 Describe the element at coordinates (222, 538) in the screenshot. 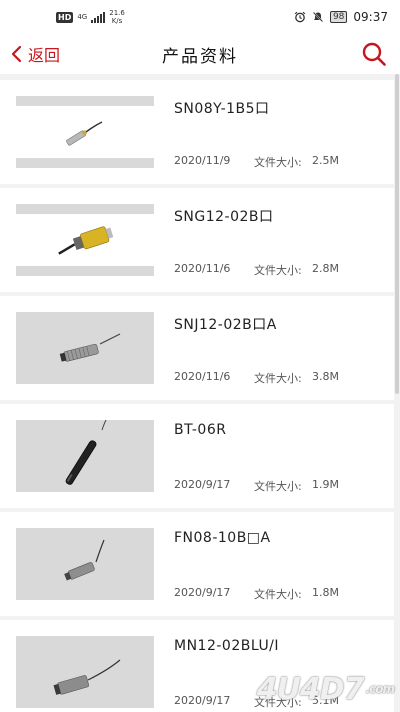

I see `product-model: FN08-10B□A` at that location.